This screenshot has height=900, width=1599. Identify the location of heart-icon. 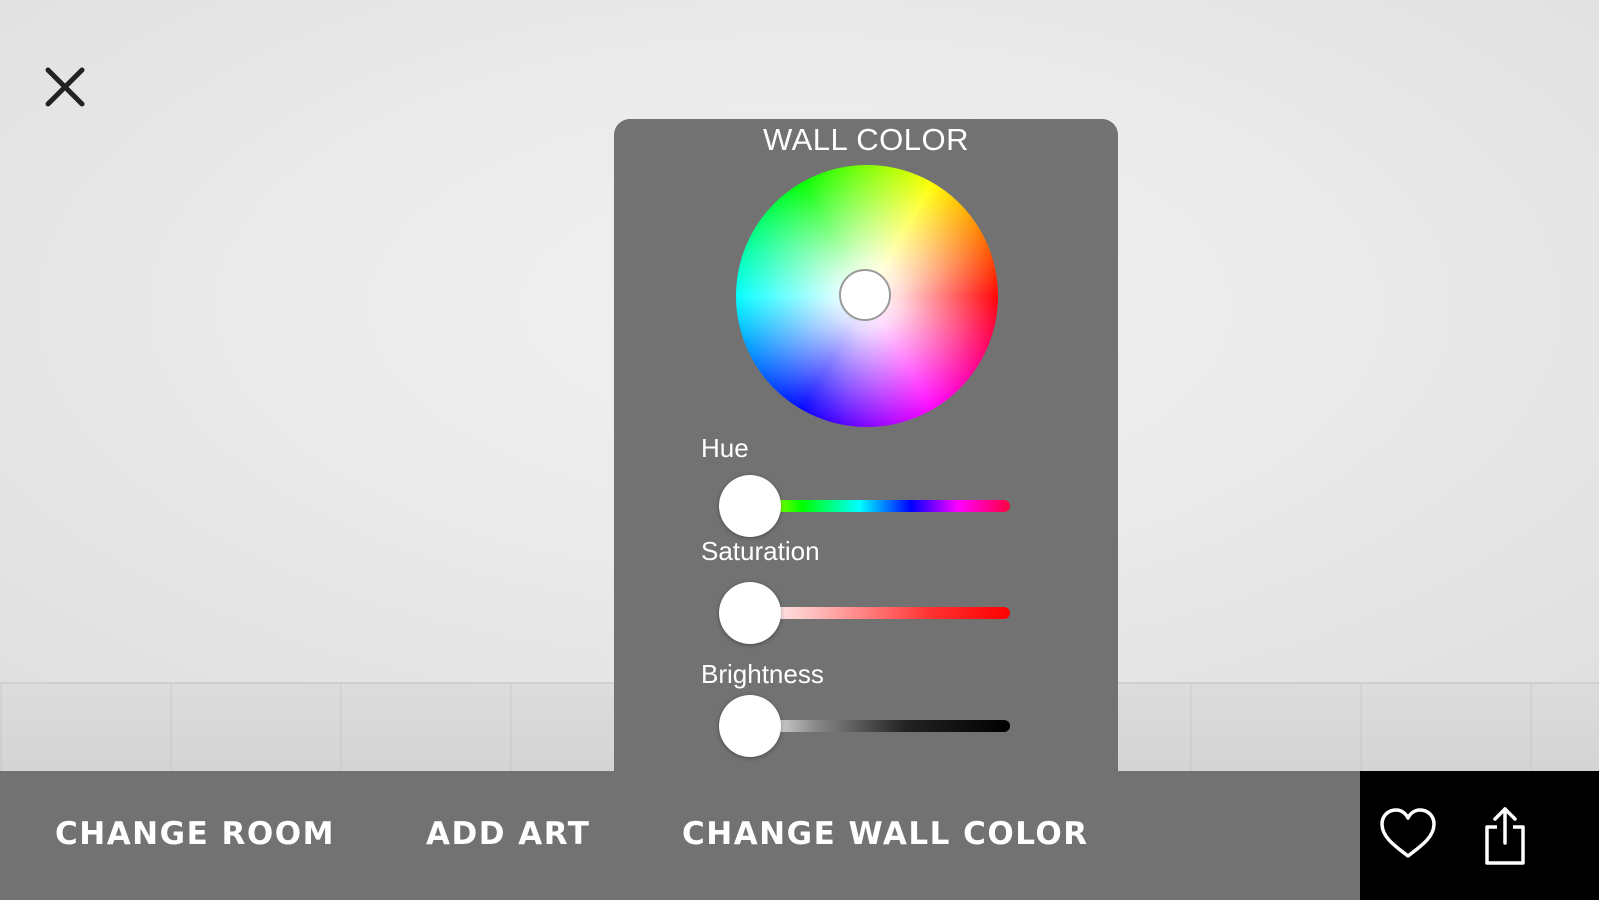
(1408, 833).